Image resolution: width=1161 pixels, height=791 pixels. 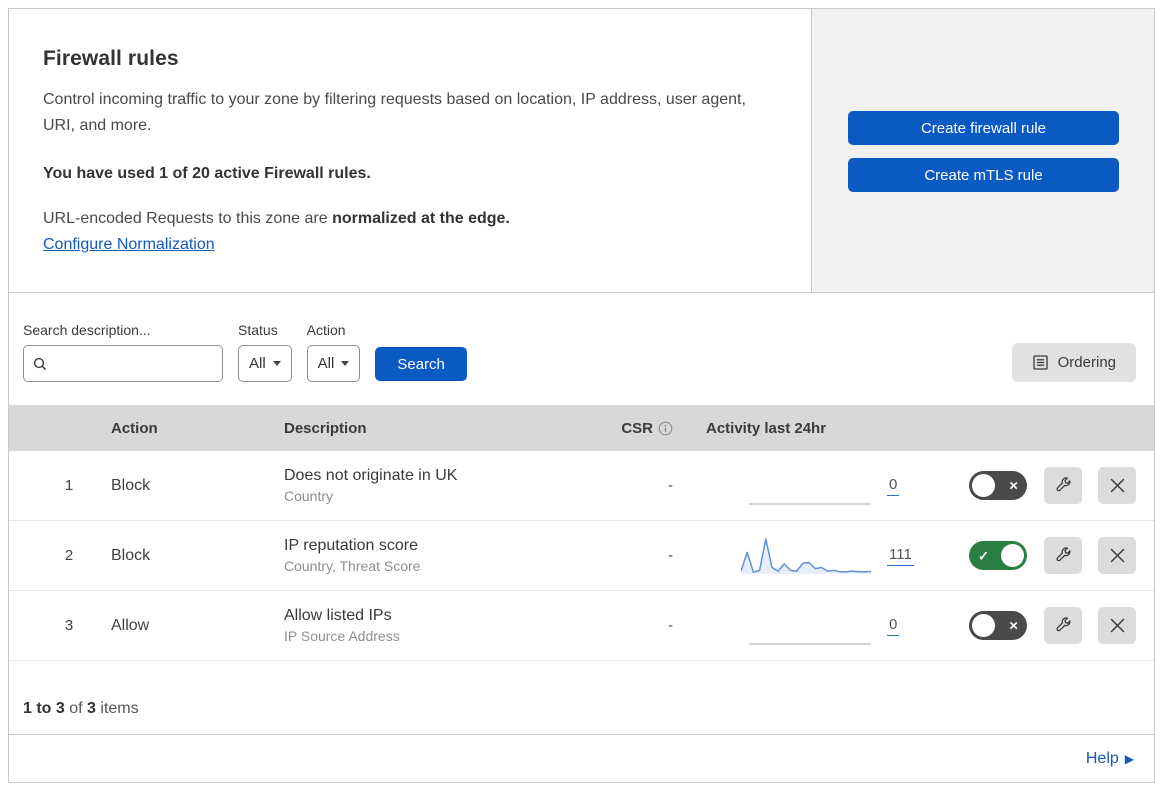 What do you see at coordinates (326, 363) in the screenshot?
I see `action-dropdown-value: All` at bounding box center [326, 363].